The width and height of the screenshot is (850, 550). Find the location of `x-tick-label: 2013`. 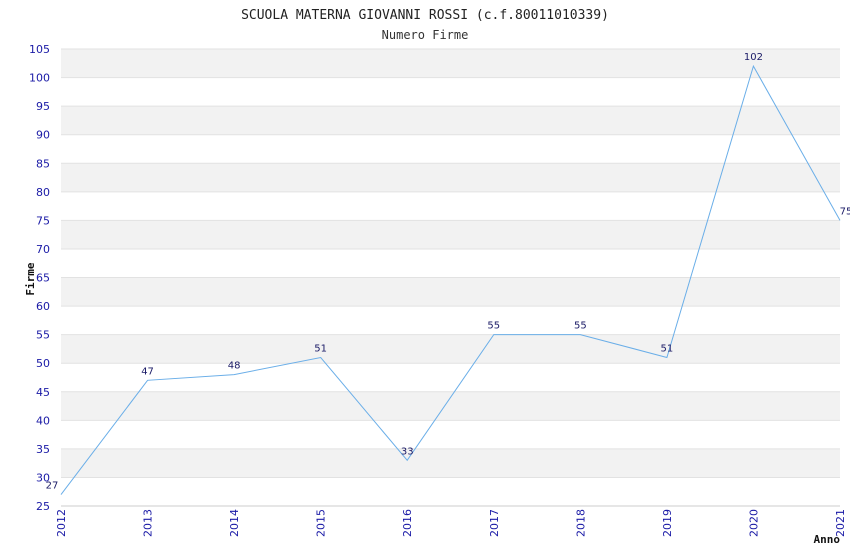

x-tick-label: 2013 is located at coordinates (148, 523).